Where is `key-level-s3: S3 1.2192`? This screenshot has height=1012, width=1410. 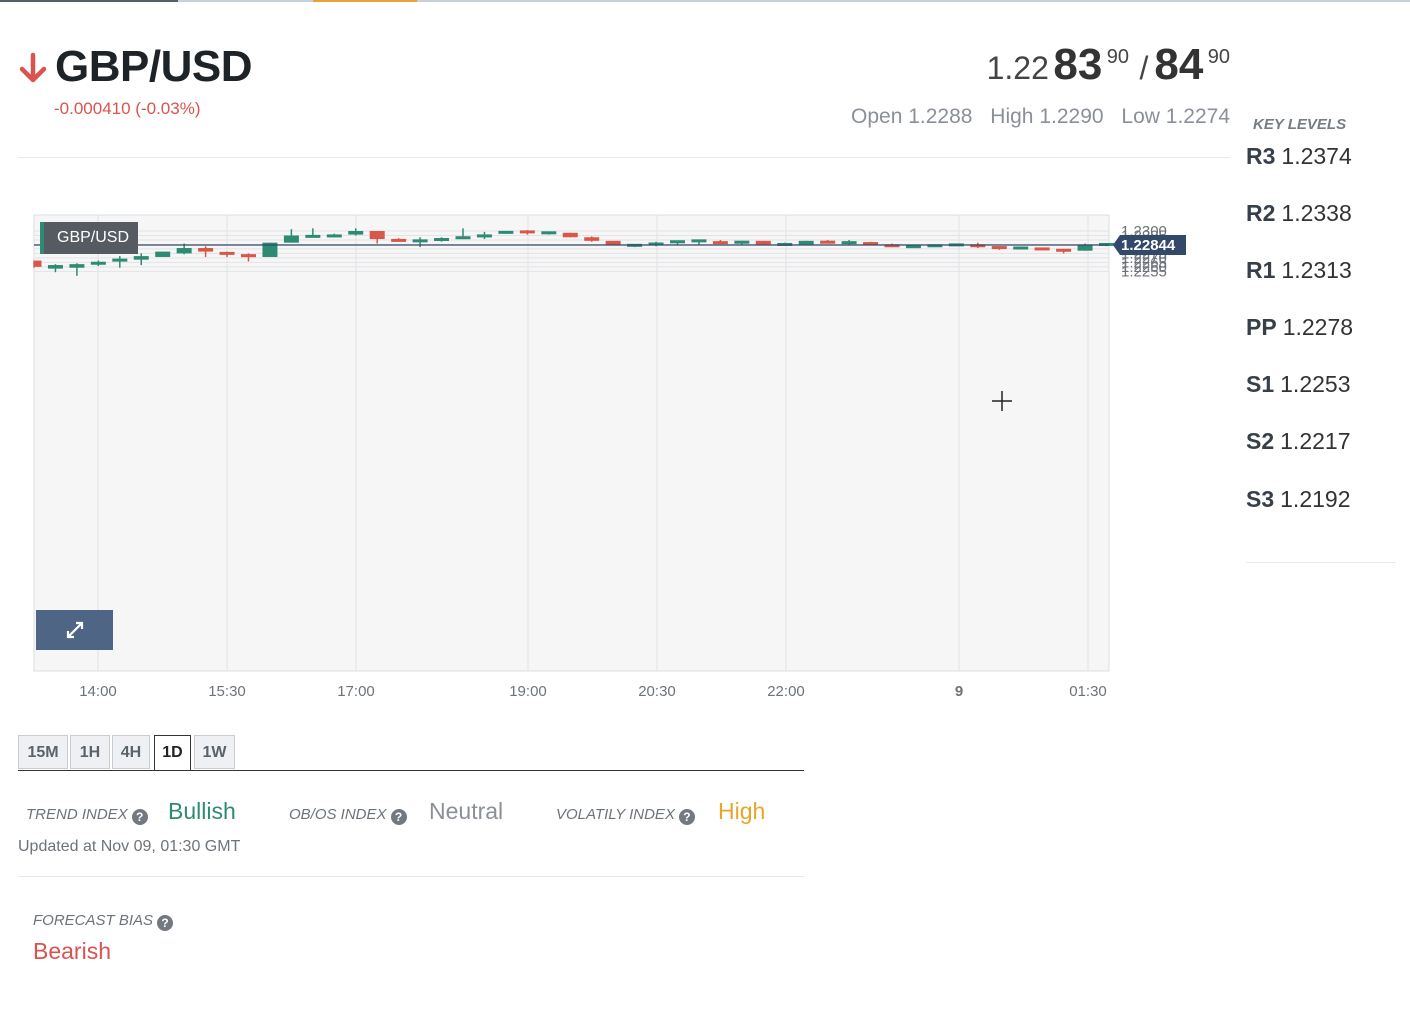 key-level-s3: S3 1.2192 is located at coordinates (1298, 499).